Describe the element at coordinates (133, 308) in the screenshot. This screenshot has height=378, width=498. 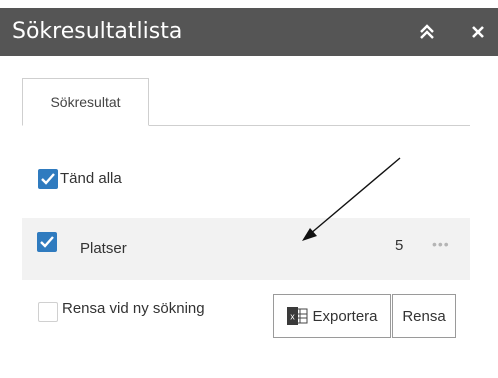
I see `clear-on-new-search-label: Rensa vid ny sökning` at that location.